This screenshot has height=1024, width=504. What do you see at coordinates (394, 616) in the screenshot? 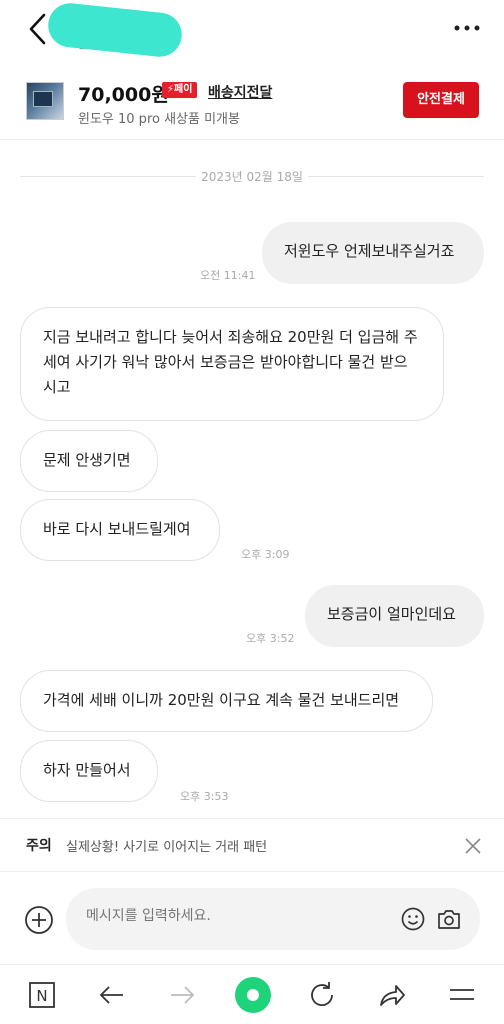
I see `message-bubble-sent: 보증금이 얼마인데요` at bounding box center [394, 616].